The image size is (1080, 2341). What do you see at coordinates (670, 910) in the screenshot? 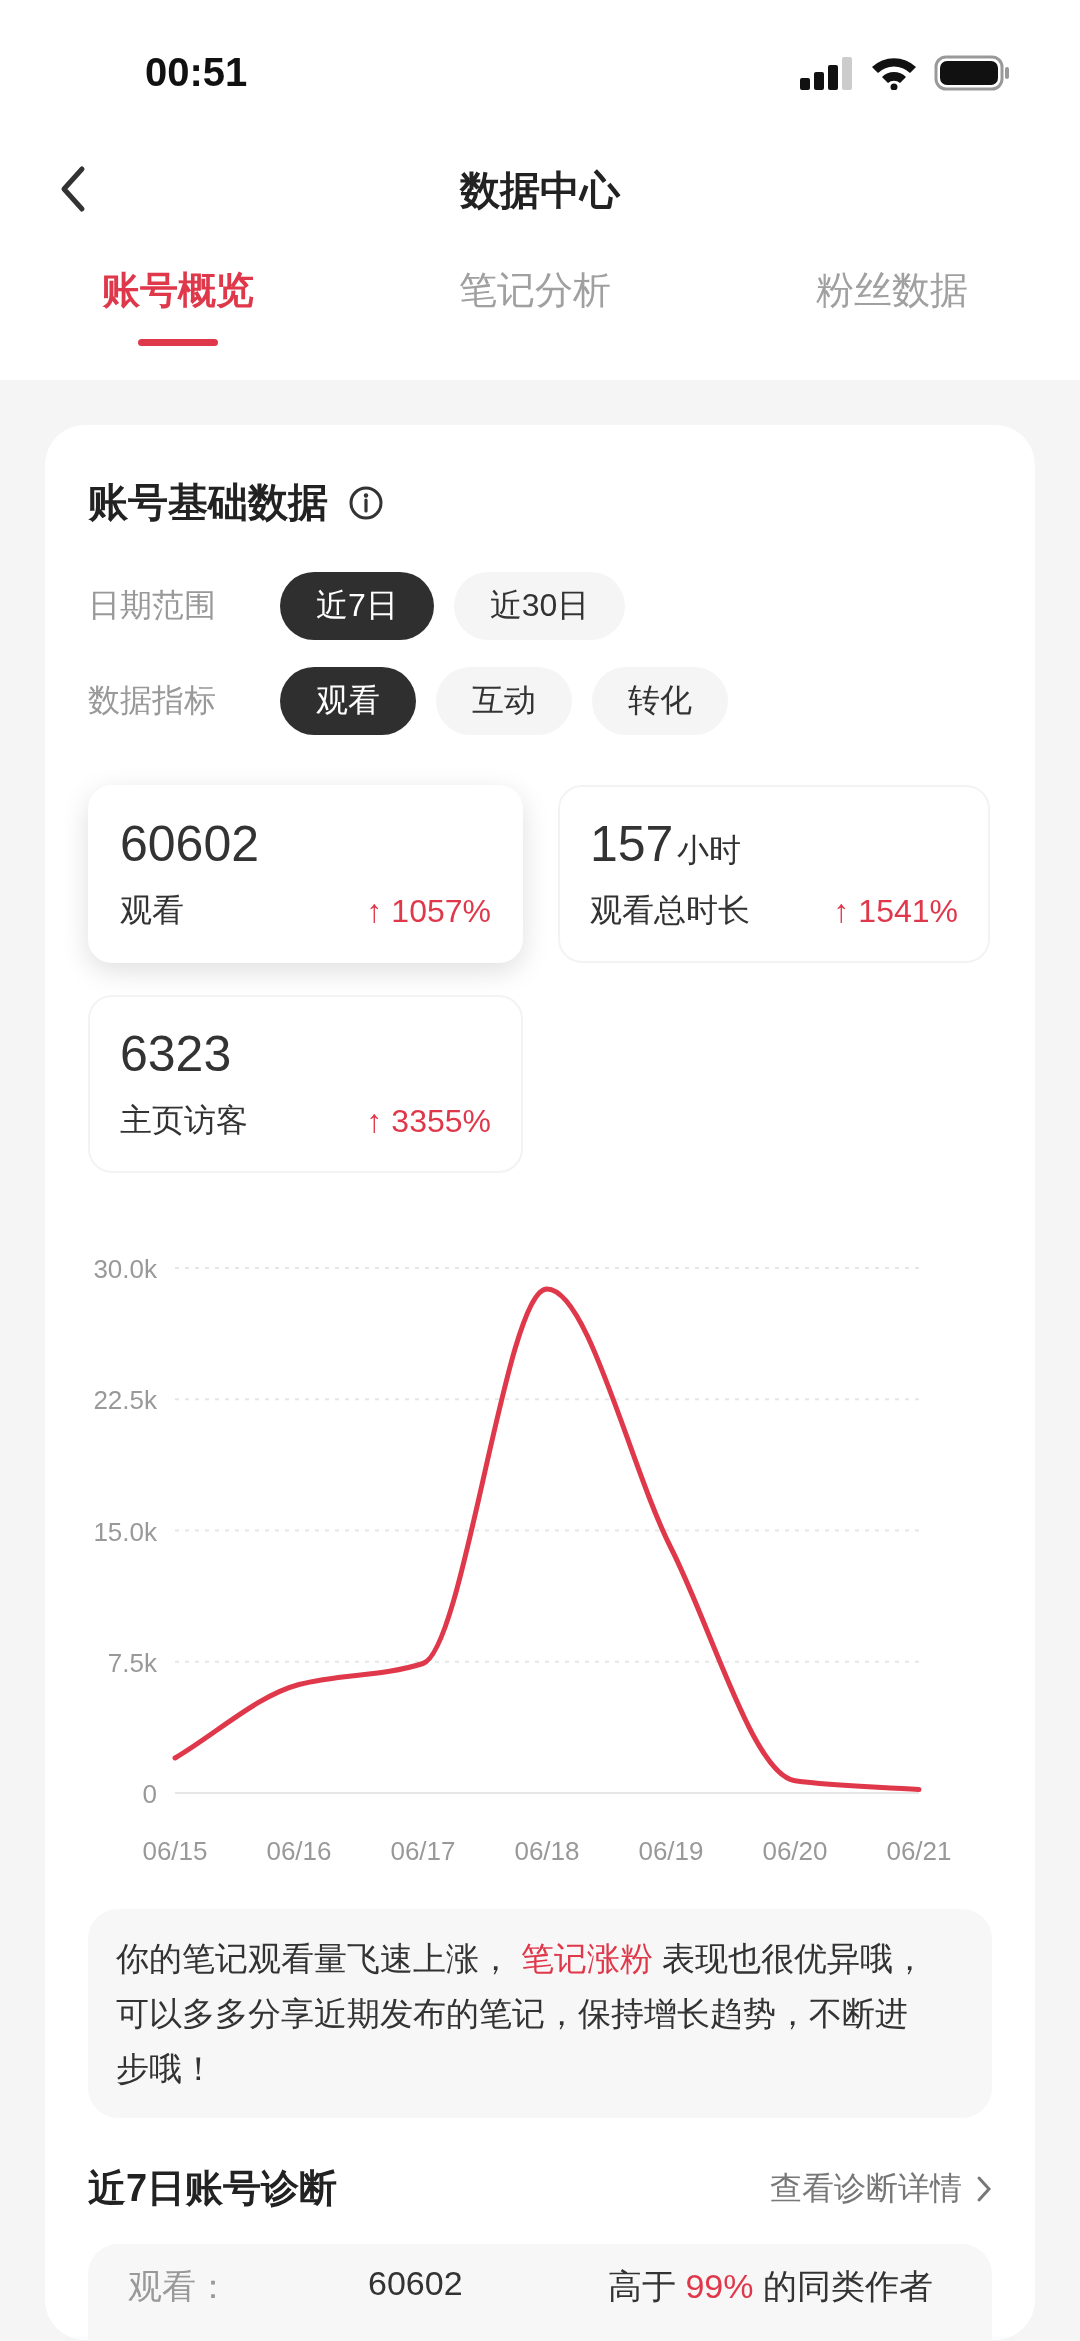
I see `stat-label: 观看总时长` at bounding box center [670, 910].